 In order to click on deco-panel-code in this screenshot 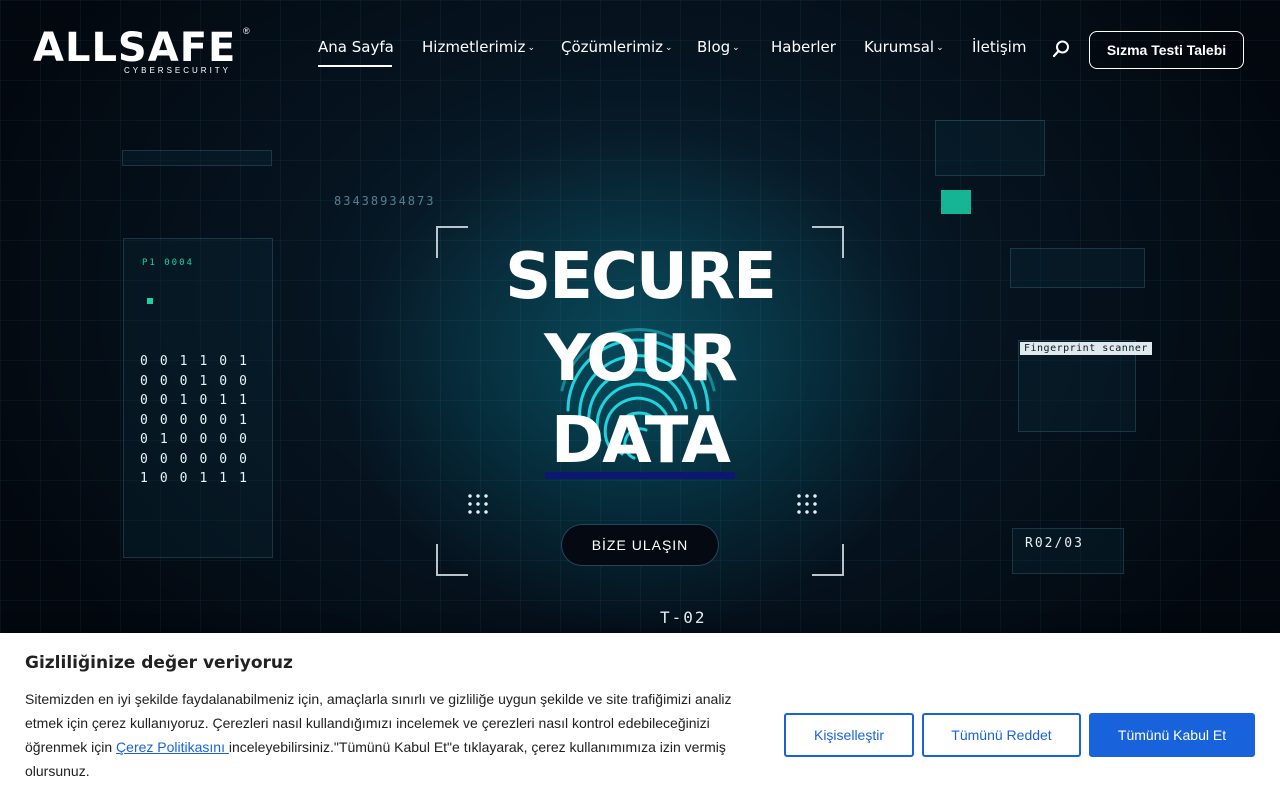, I will do `click(1068, 551)`.